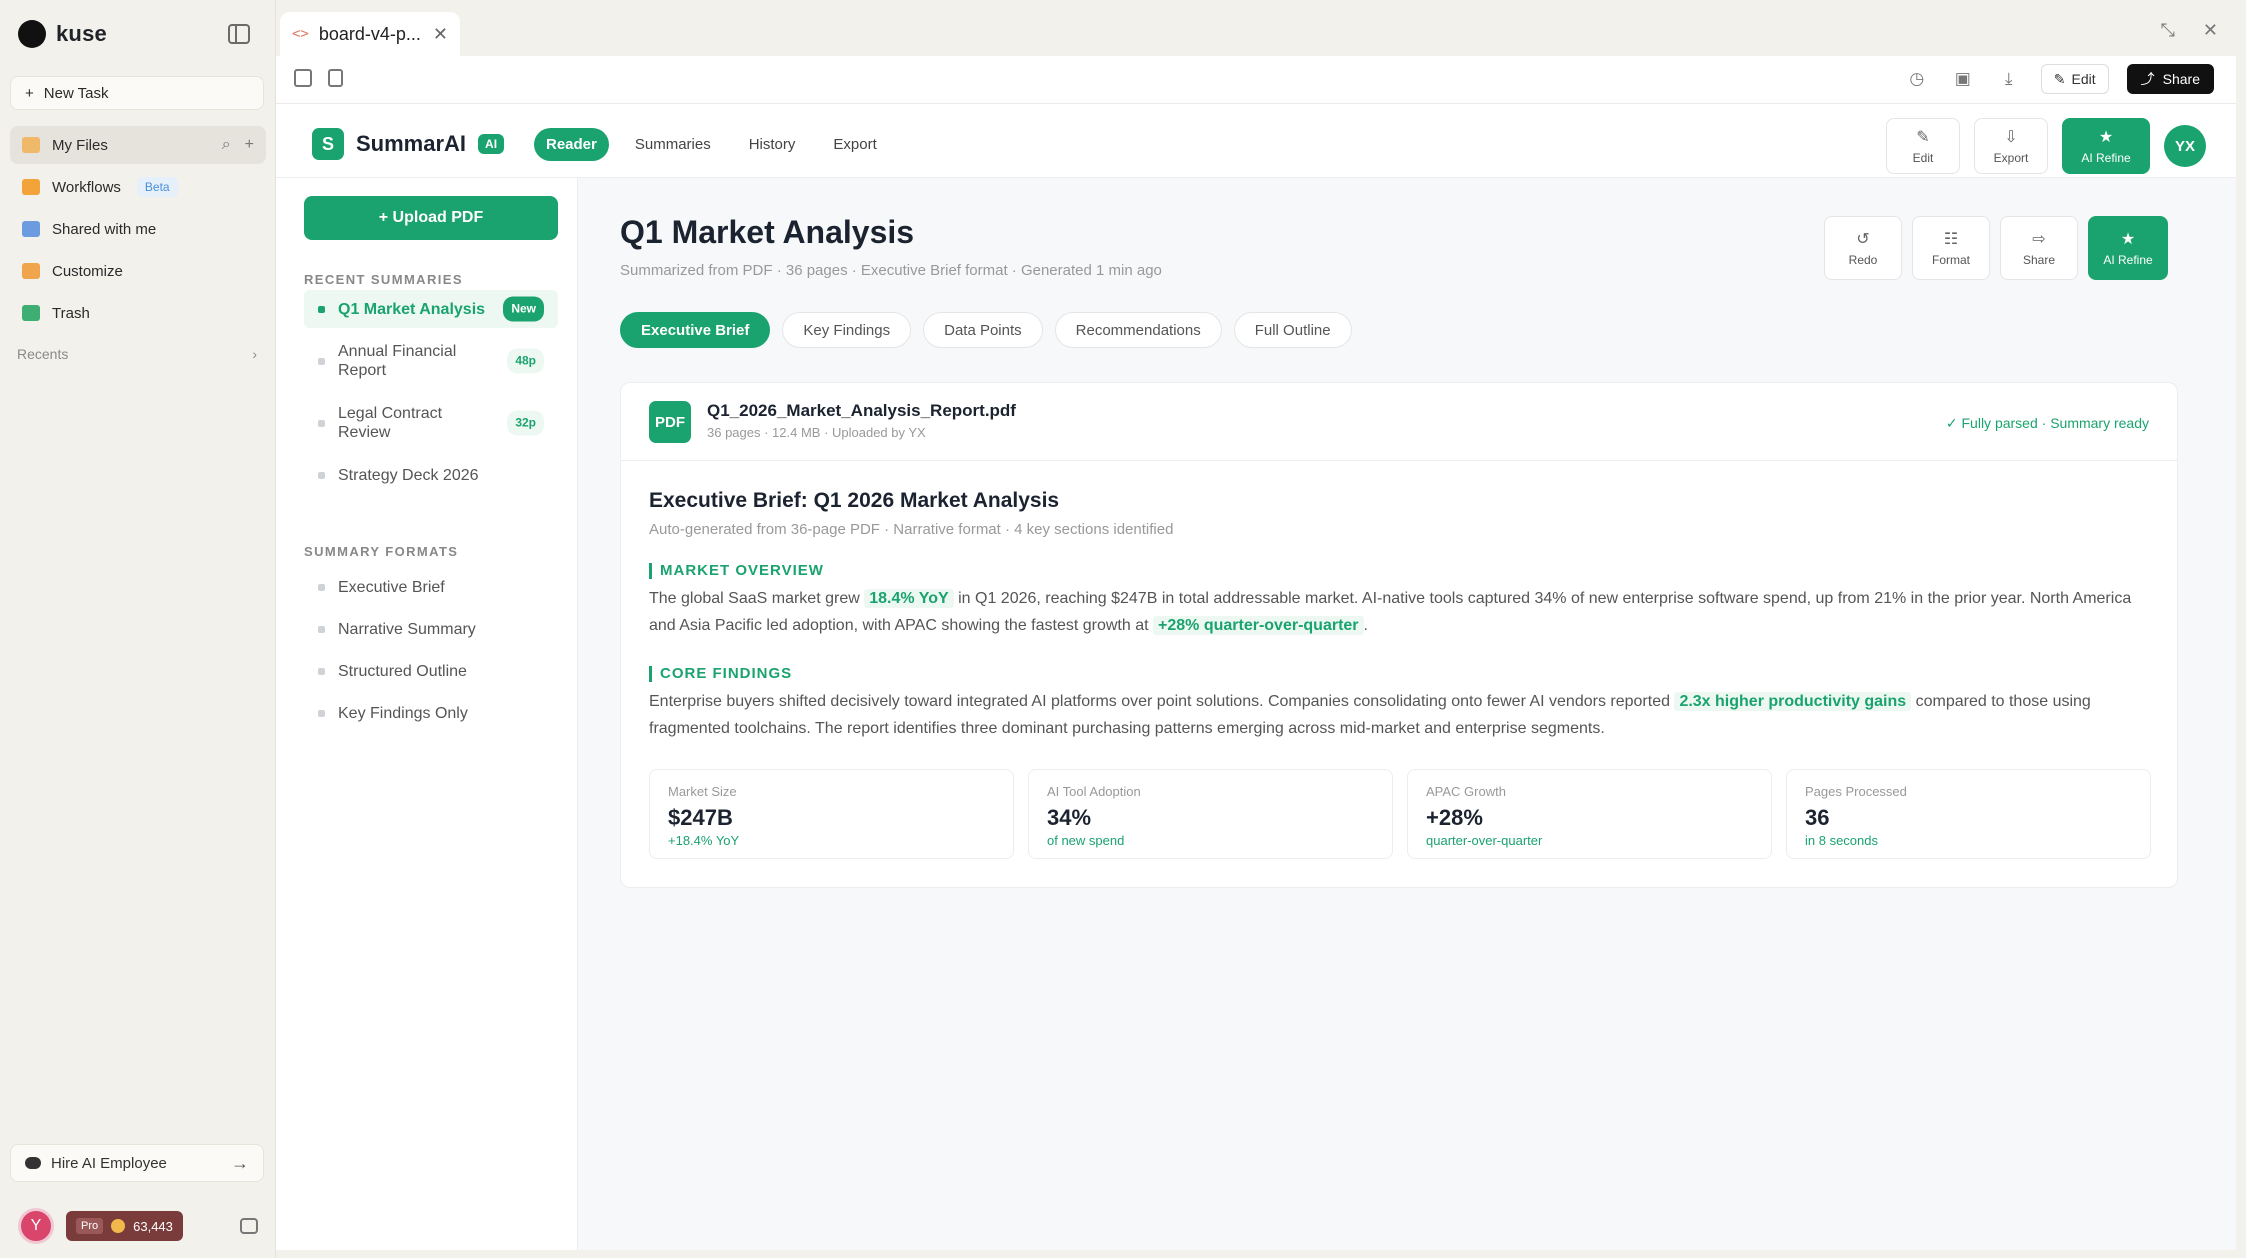 This screenshot has height=1258, width=2246. What do you see at coordinates (736, 571) in the screenshot?
I see `section-market-overview: MARKET OVERVIEW` at bounding box center [736, 571].